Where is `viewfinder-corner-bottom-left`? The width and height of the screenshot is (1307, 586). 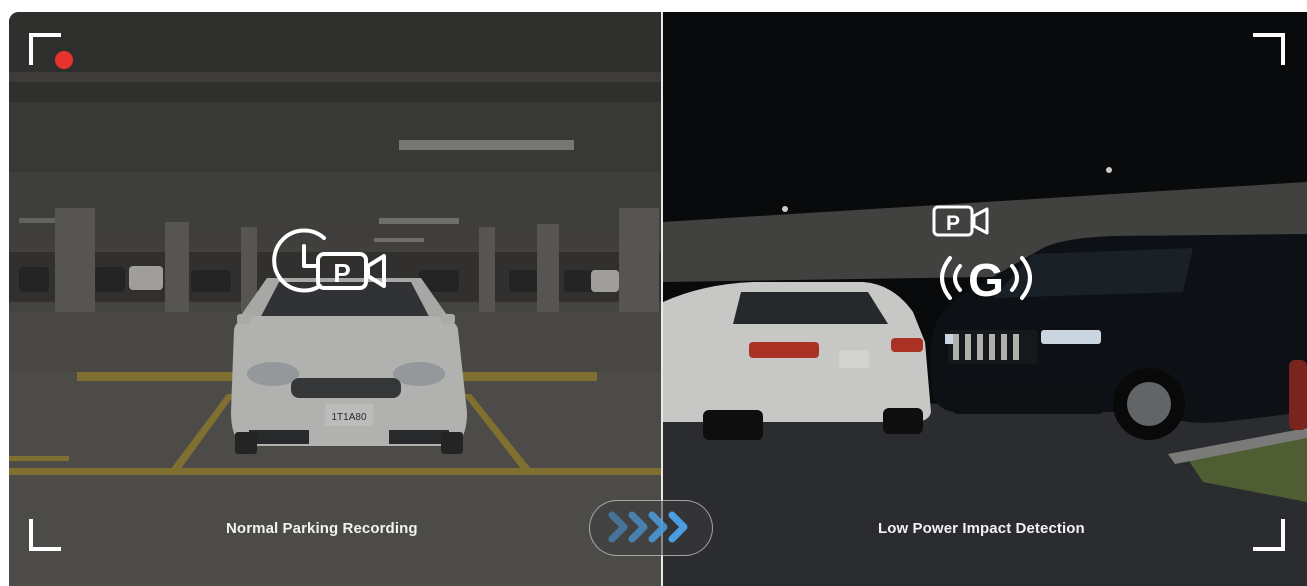
viewfinder-corner-bottom-left is located at coordinates (45, 535).